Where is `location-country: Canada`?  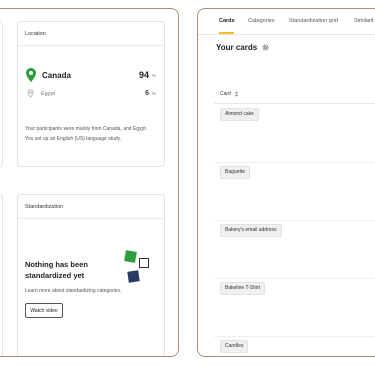 location-country: Canada is located at coordinates (56, 75).